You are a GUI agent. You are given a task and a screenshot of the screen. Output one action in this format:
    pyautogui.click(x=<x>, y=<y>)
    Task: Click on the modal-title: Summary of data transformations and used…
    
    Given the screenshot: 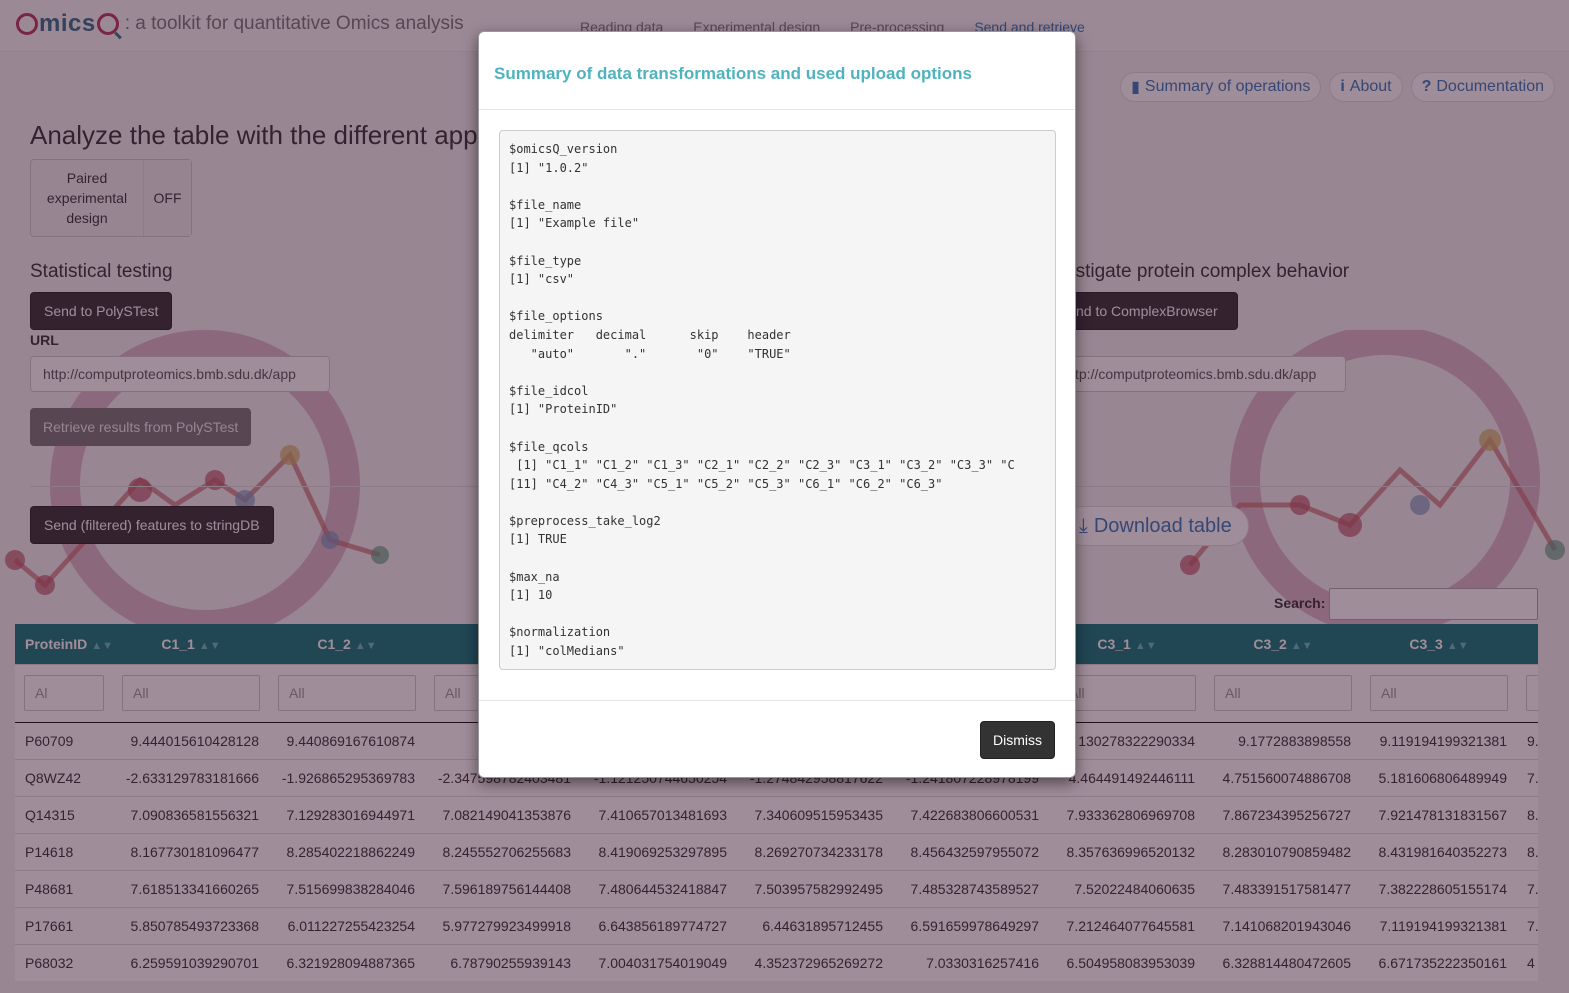 What is the action you would take?
    pyautogui.click(x=733, y=73)
    